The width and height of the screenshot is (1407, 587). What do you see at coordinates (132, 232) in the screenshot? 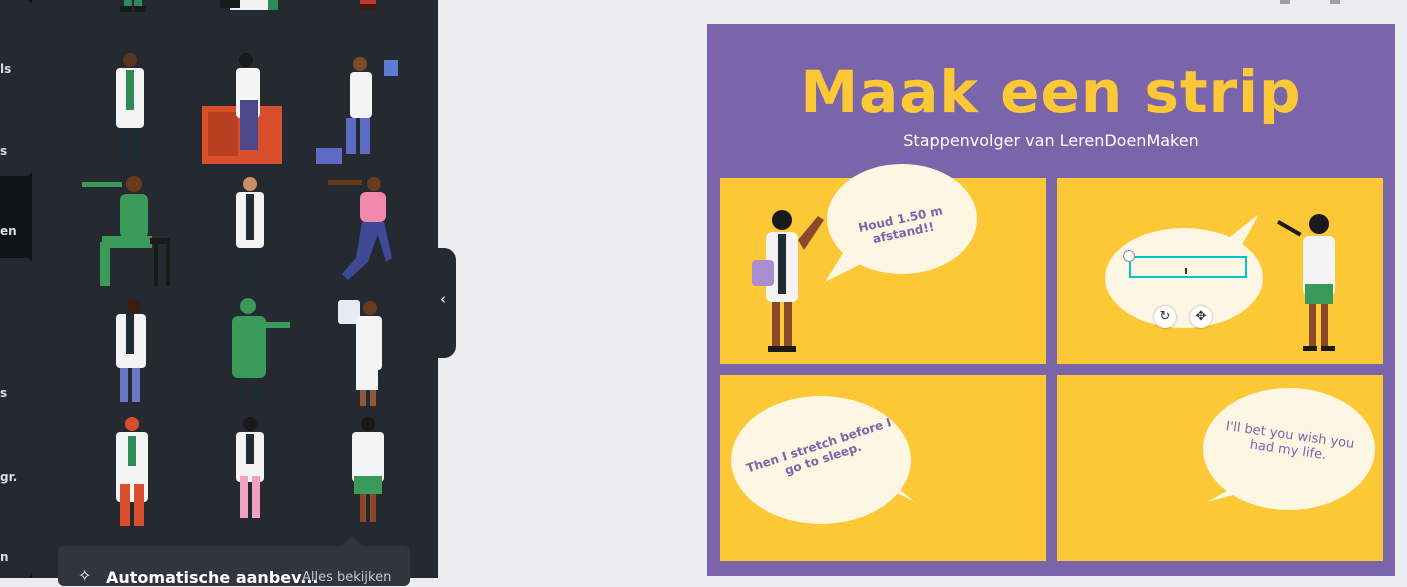
I see `nurse-sitting-illustration` at bounding box center [132, 232].